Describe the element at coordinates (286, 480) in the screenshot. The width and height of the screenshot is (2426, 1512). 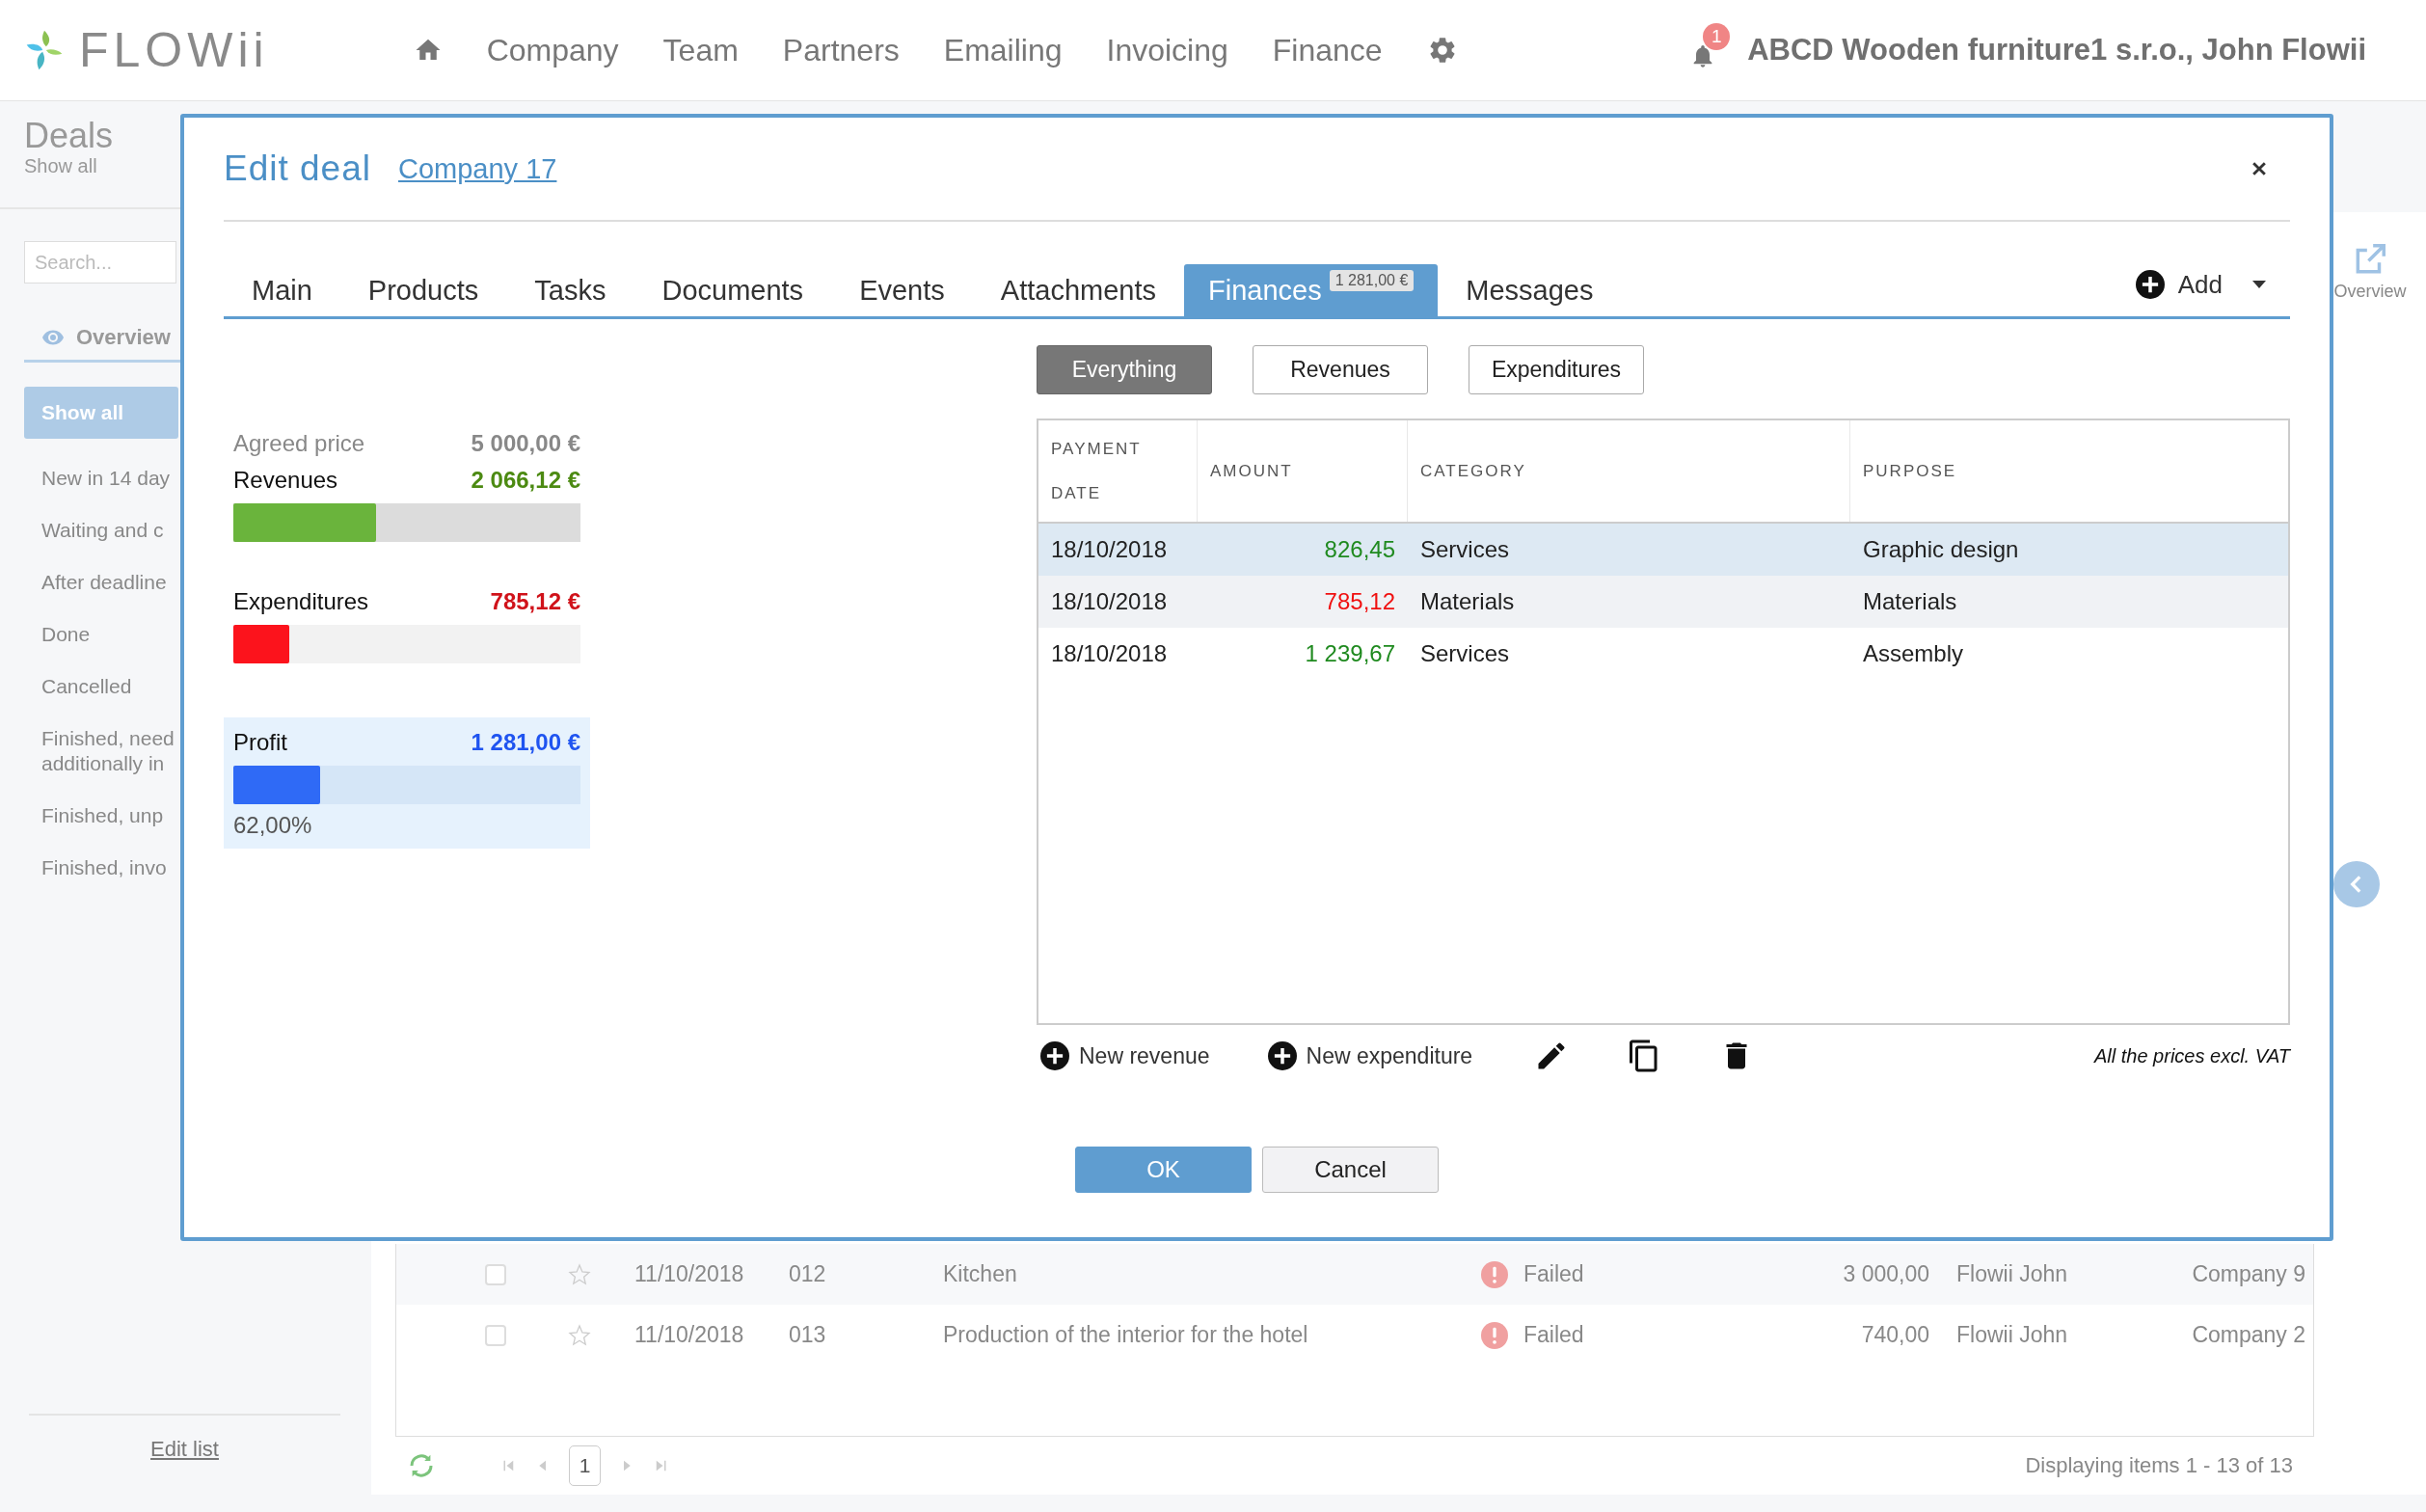
I see `summary-label: Revenues` at that location.